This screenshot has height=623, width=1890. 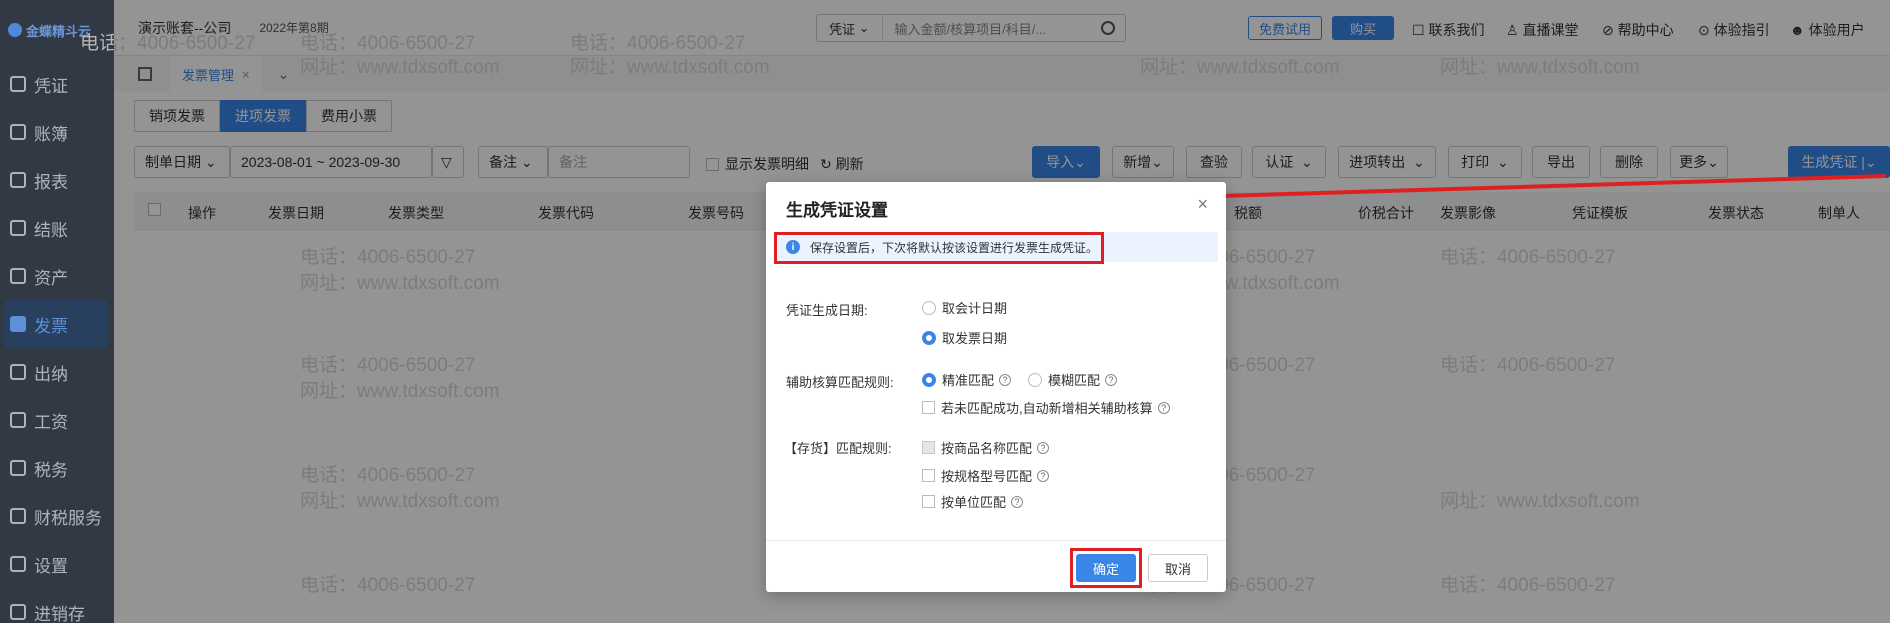 I want to click on checkbox-label: 若未匹配成功,自动新增相关辅助核算, so click(x=1047, y=408).